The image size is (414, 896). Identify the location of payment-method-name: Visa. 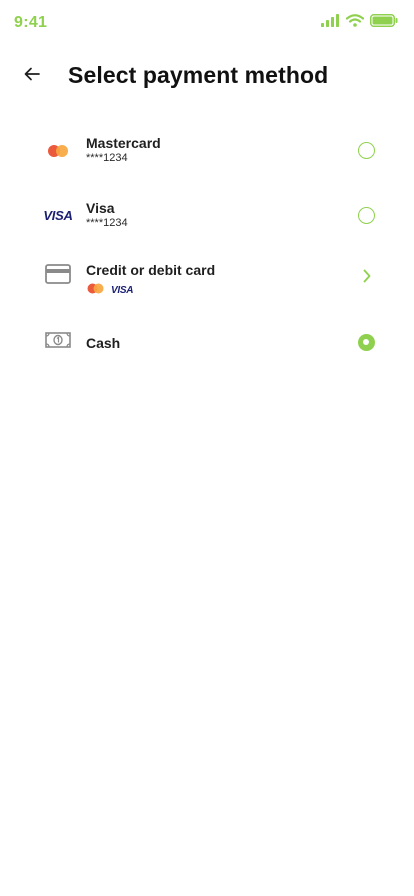
(100, 208).